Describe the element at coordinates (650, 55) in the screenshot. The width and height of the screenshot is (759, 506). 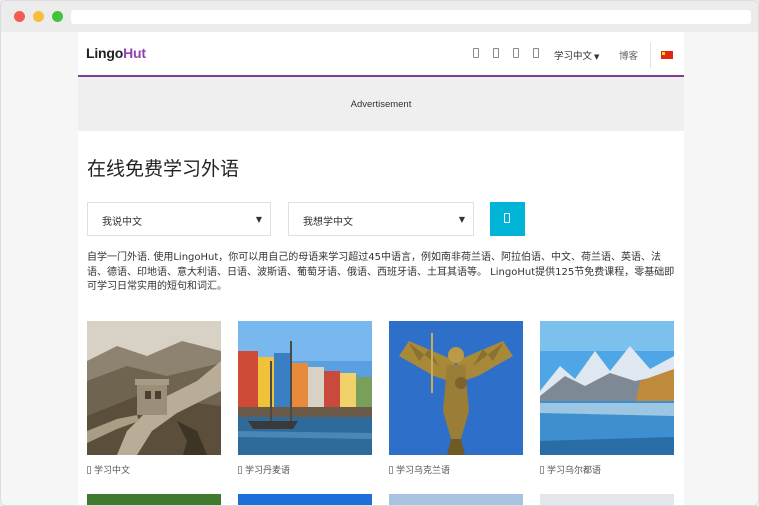
I see `nav-divider` at that location.